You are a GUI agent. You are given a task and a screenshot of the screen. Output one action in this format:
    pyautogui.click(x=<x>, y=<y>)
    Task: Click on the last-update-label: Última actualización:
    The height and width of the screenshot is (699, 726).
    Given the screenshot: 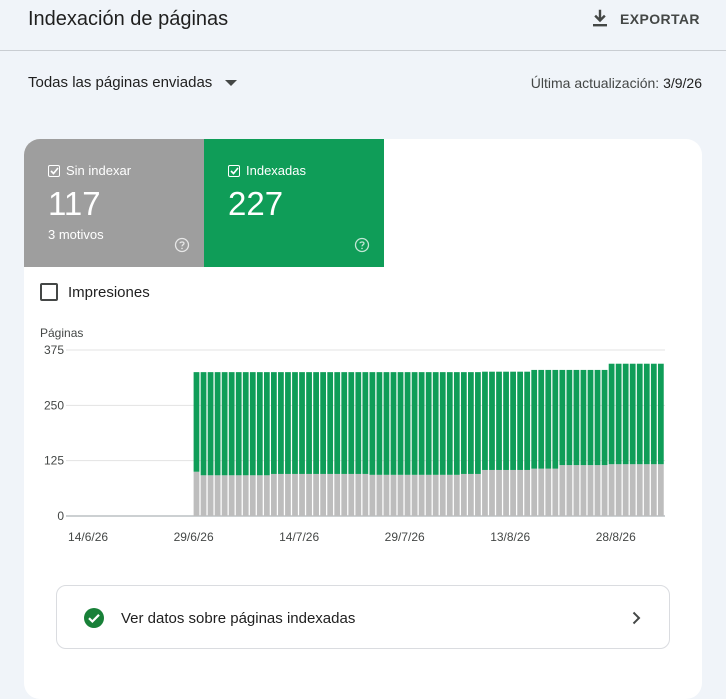 What is the action you would take?
    pyautogui.click(x=595, y=83)
    